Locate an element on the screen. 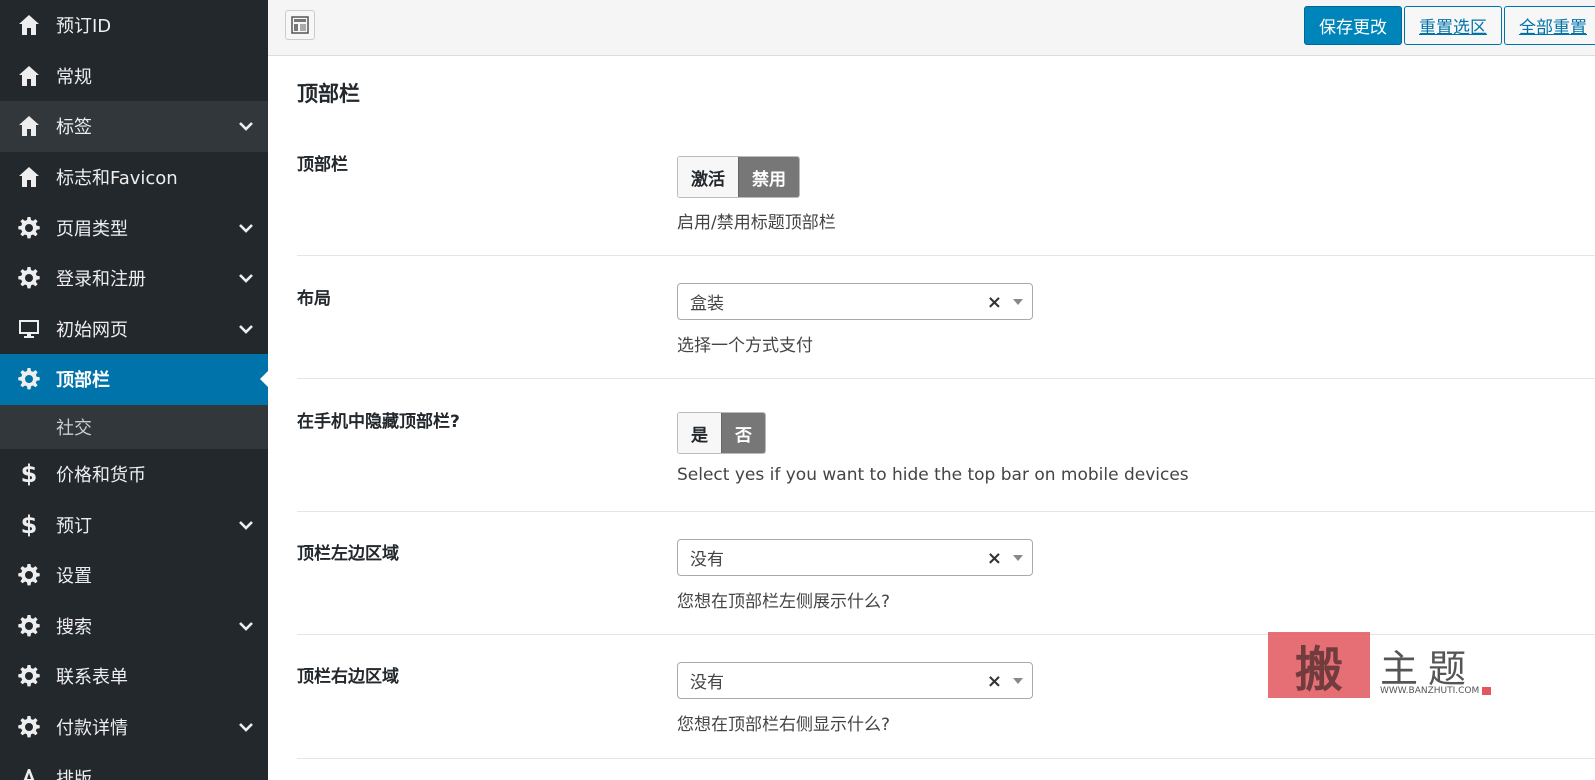  sidebar-item-booking: $ 预订 is located at coordinates (134, 524).